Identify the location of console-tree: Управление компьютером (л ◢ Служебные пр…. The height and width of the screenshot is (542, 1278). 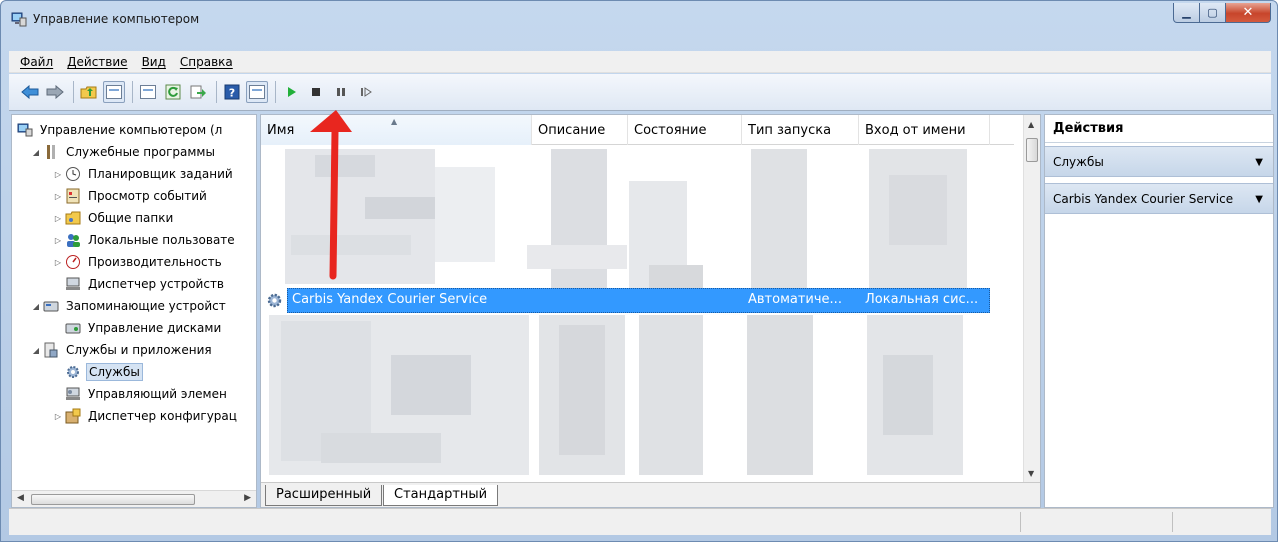
(134, 311).